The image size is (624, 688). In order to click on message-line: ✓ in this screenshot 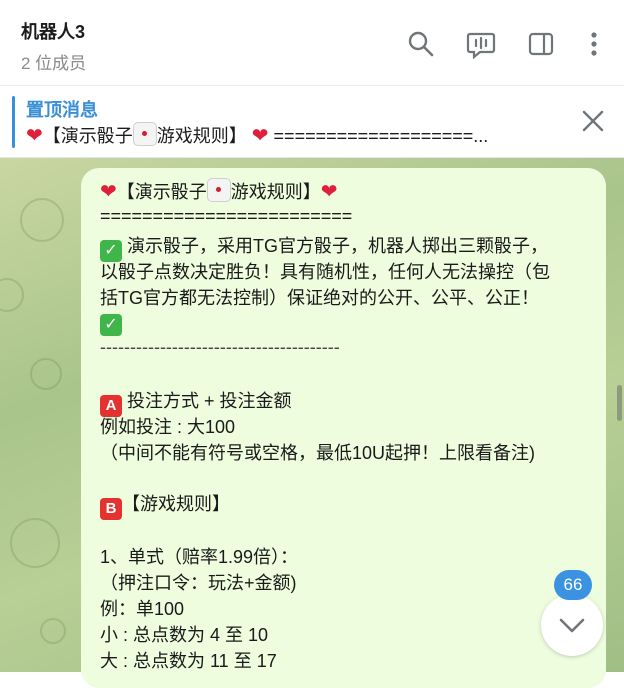, I will do `click(111, 323)`.